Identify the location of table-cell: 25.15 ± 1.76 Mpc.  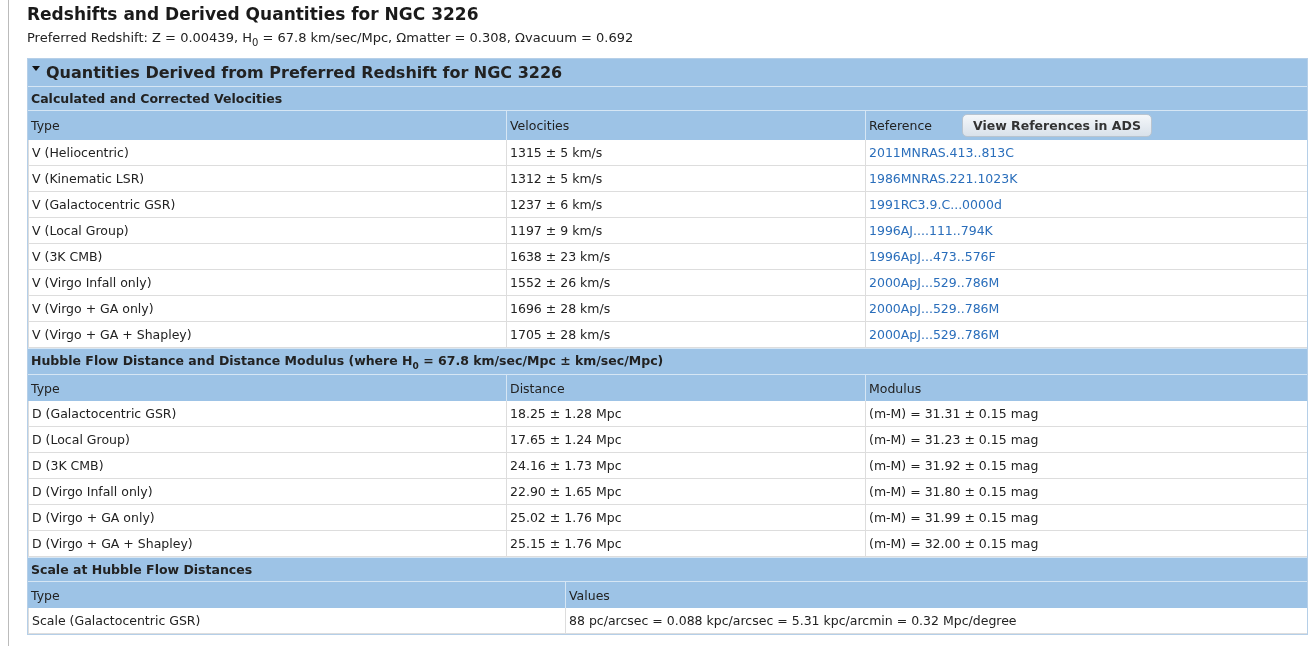
(566, 544).